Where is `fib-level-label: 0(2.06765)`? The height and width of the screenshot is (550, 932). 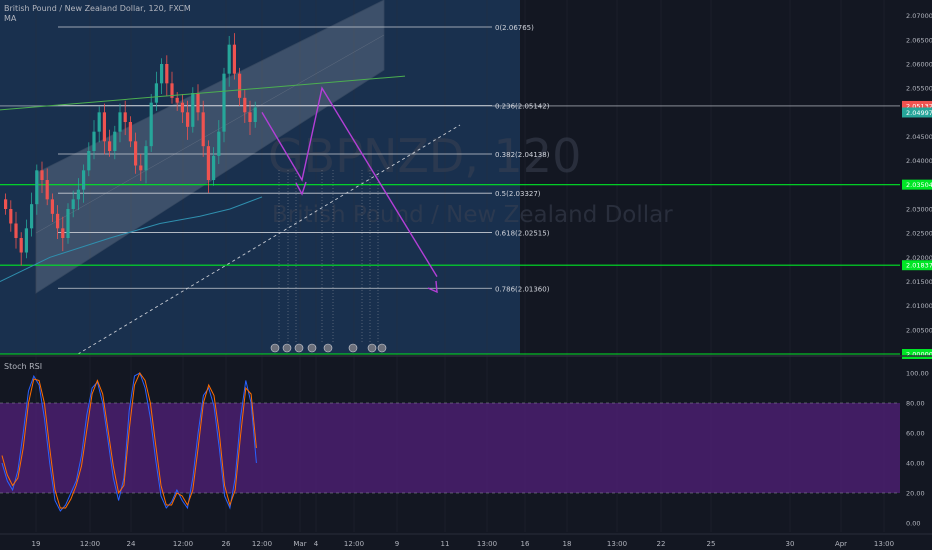 fib-level-label: 0(2.06765) is located at coordinates (514, 28).